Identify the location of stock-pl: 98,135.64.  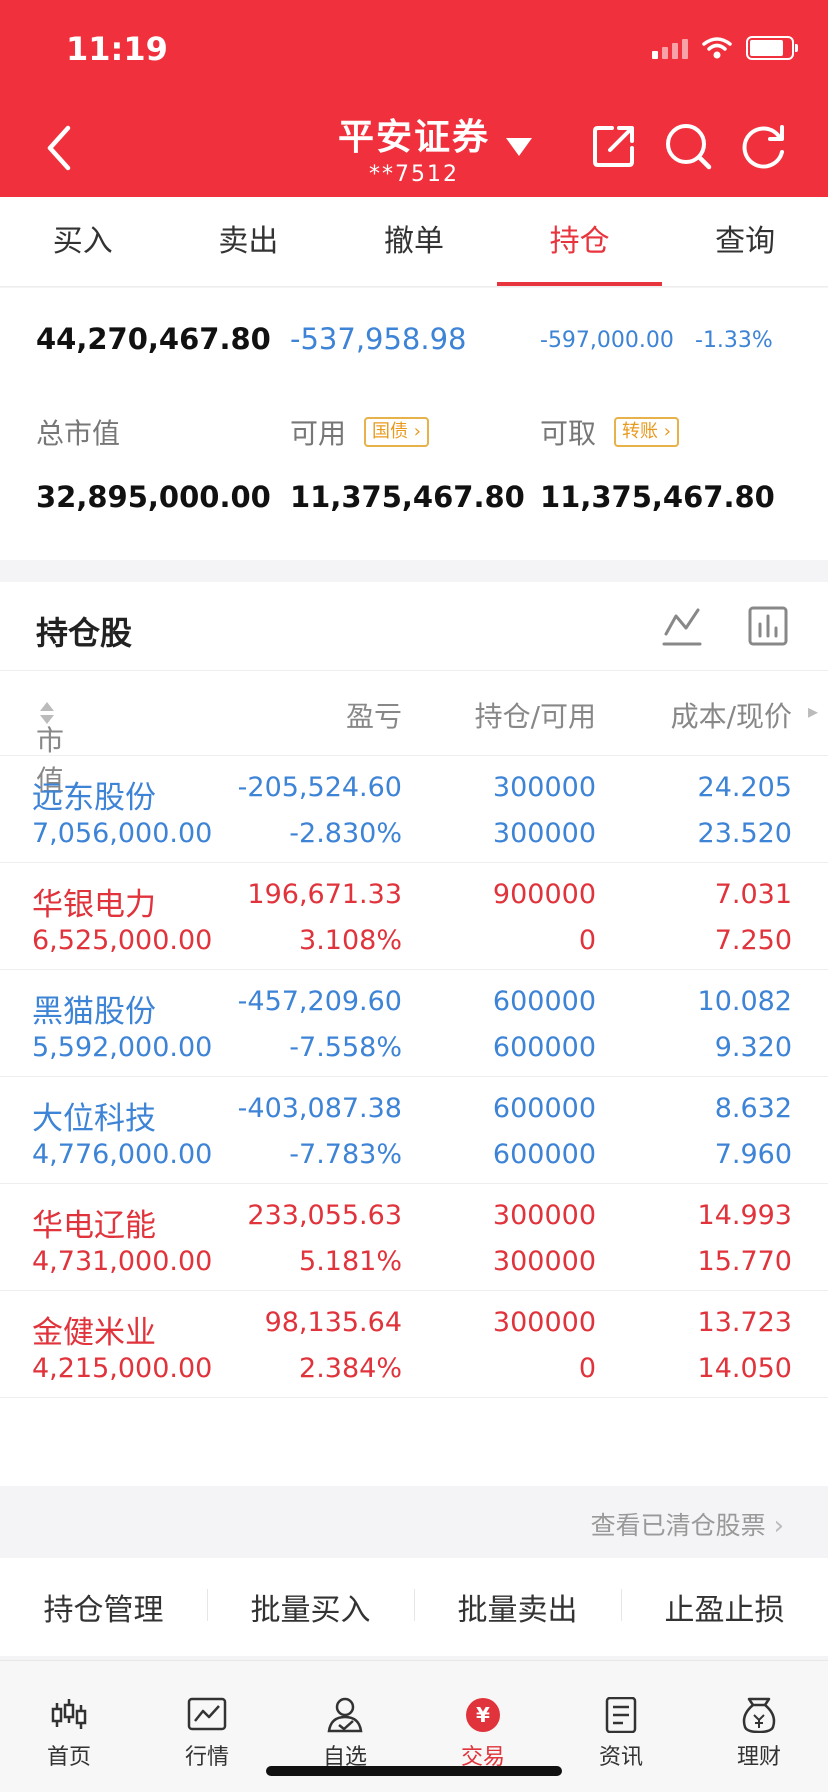
(333, 1322).